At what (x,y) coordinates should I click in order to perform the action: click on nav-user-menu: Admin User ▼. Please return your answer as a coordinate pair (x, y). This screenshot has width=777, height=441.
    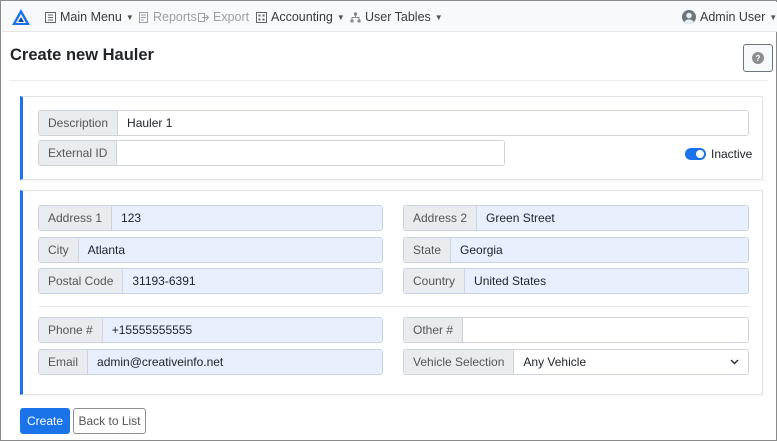
    Looking at the image, I should click on (729, 17).